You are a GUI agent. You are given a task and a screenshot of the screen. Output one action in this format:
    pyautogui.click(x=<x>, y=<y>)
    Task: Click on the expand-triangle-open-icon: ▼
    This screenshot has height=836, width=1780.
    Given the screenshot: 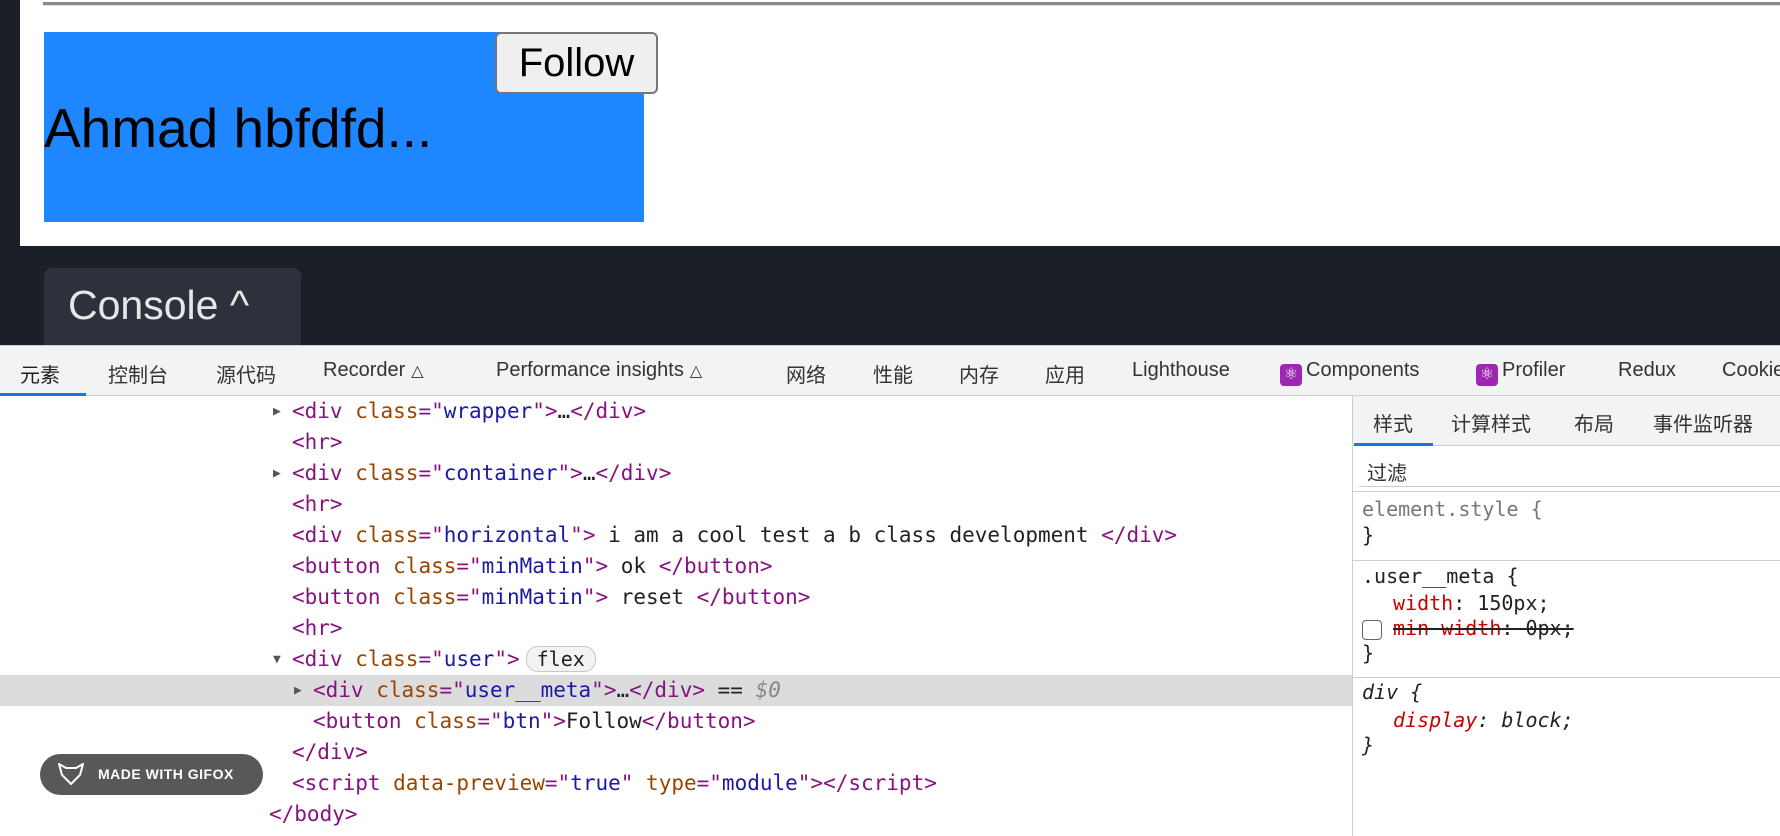 What is the action you would take?
    pyautogui.click(x=277, y=659)
    